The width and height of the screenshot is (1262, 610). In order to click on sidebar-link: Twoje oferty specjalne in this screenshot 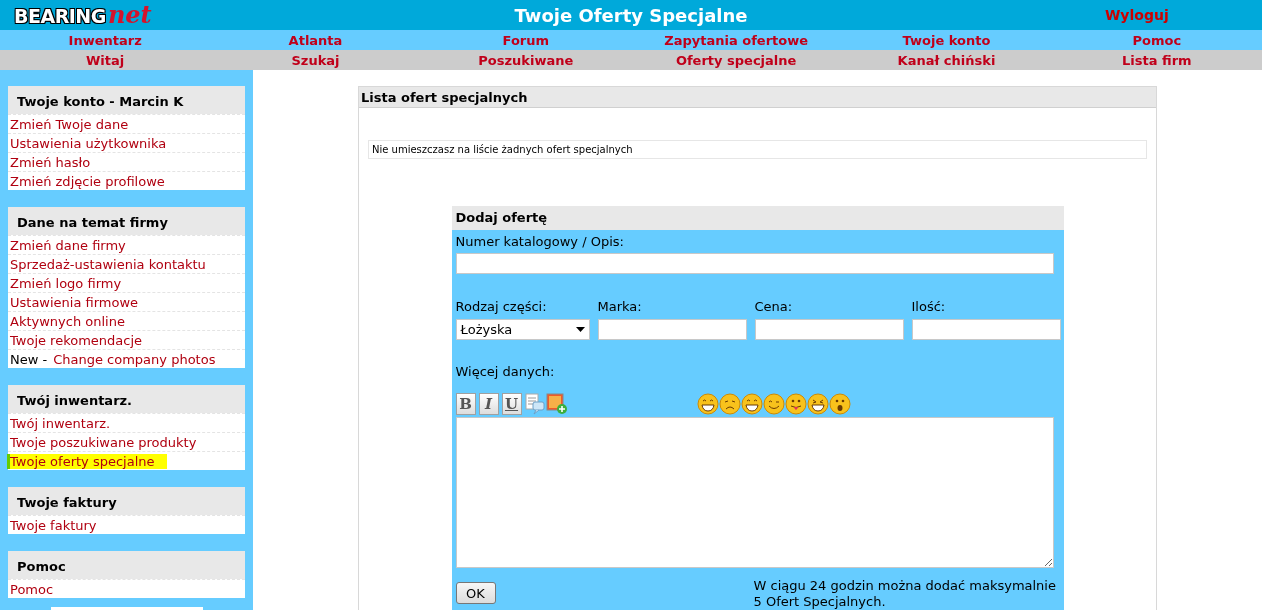, I will do `click(88, 461)`.